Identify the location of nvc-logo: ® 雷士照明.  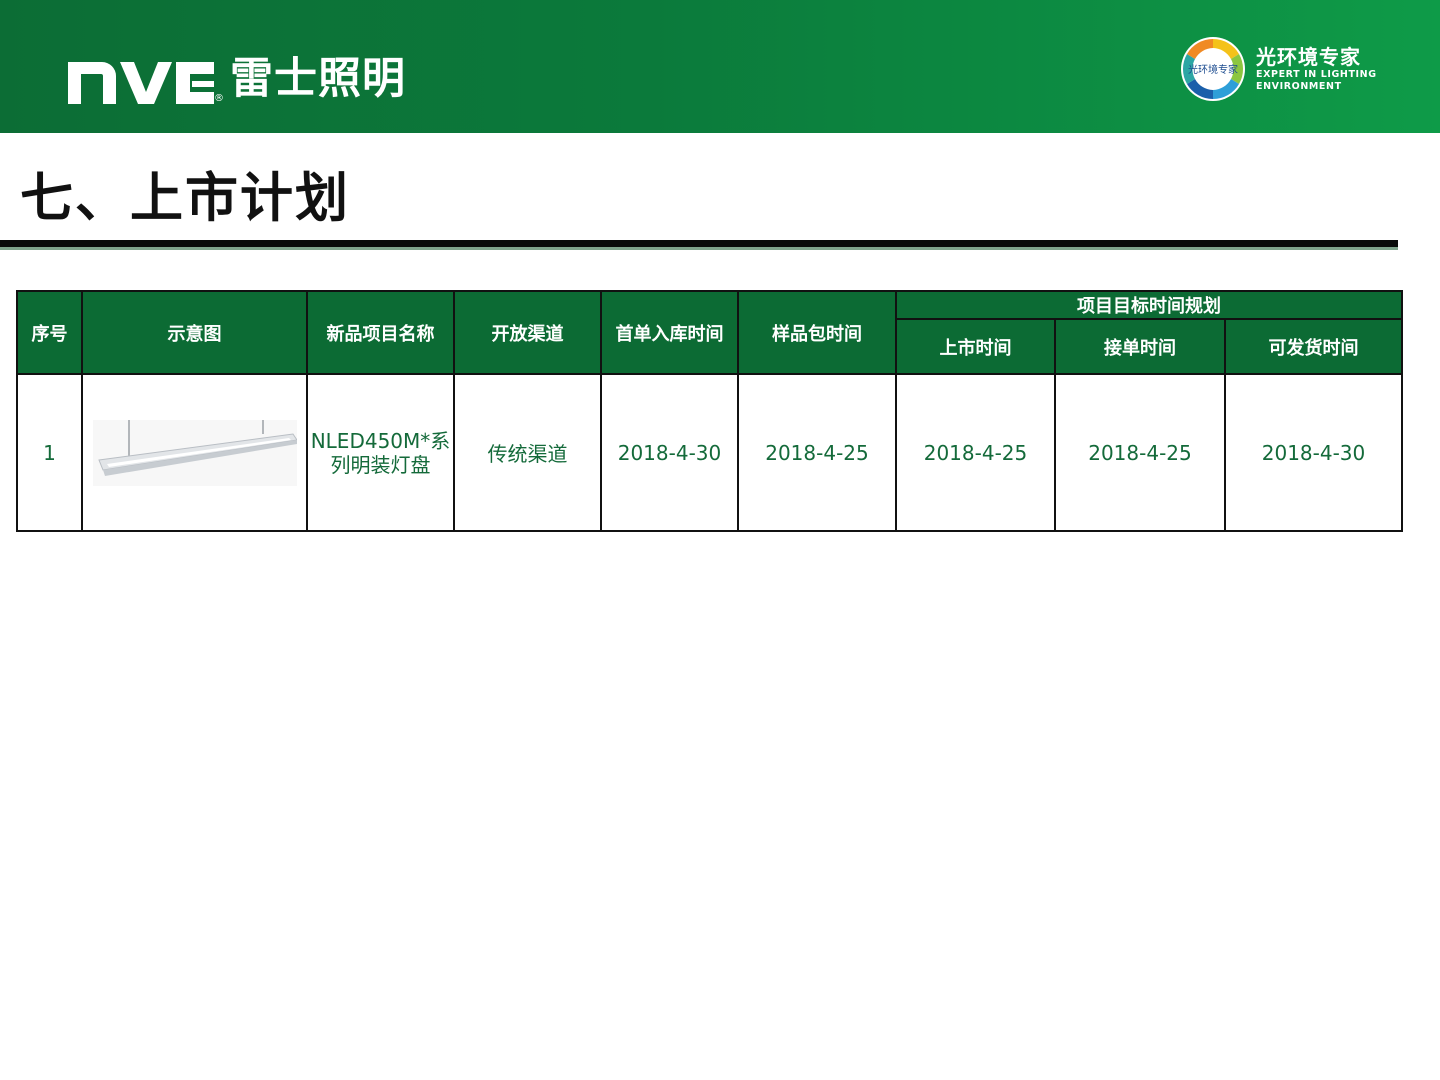
(237, 76).